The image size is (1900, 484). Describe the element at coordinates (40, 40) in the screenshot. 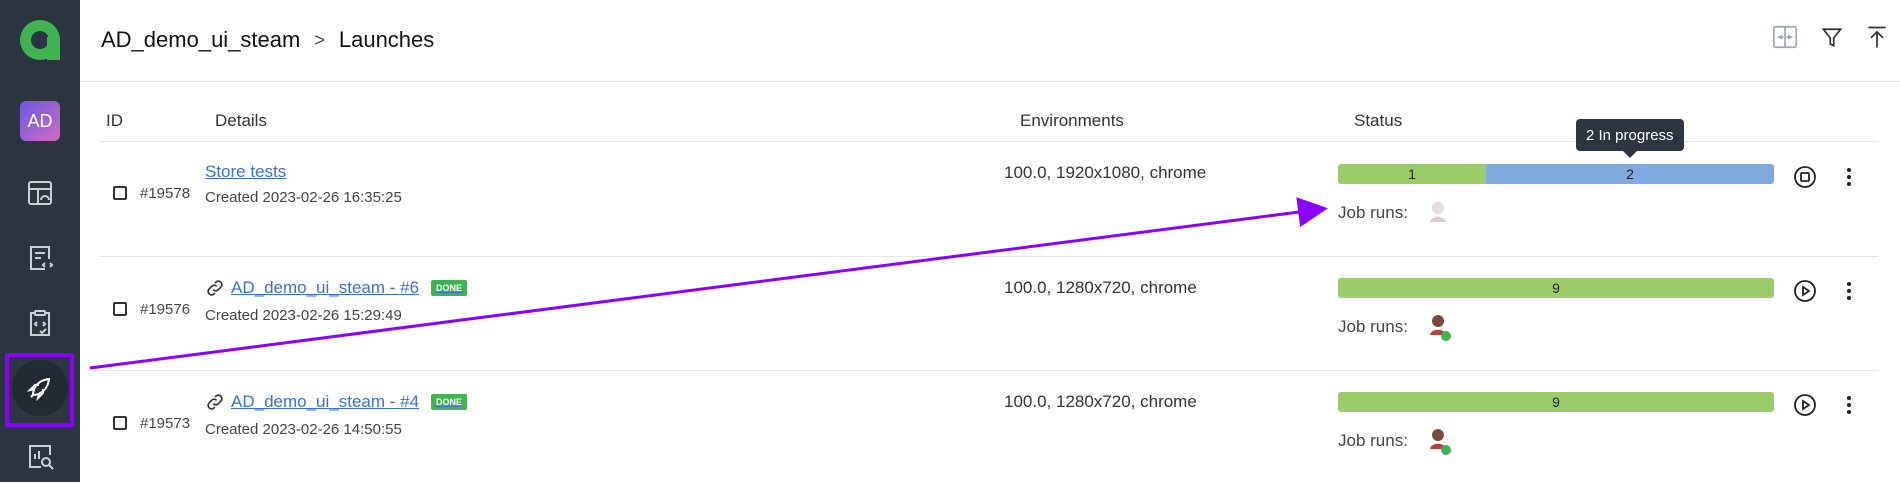

I see `app-logo-icon` at that location.